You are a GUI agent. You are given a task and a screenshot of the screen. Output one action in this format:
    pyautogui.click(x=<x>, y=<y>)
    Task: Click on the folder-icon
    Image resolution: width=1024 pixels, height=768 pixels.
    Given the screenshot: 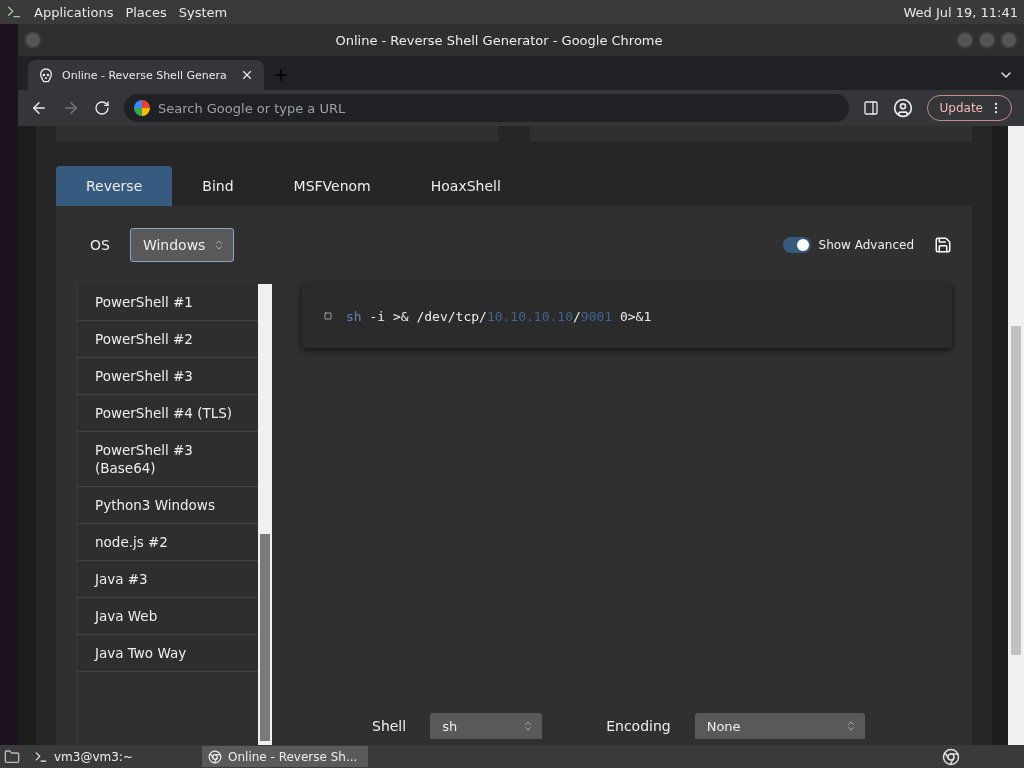 What is the action you would take?
    pyautogui.click(x=12, y=756)
    